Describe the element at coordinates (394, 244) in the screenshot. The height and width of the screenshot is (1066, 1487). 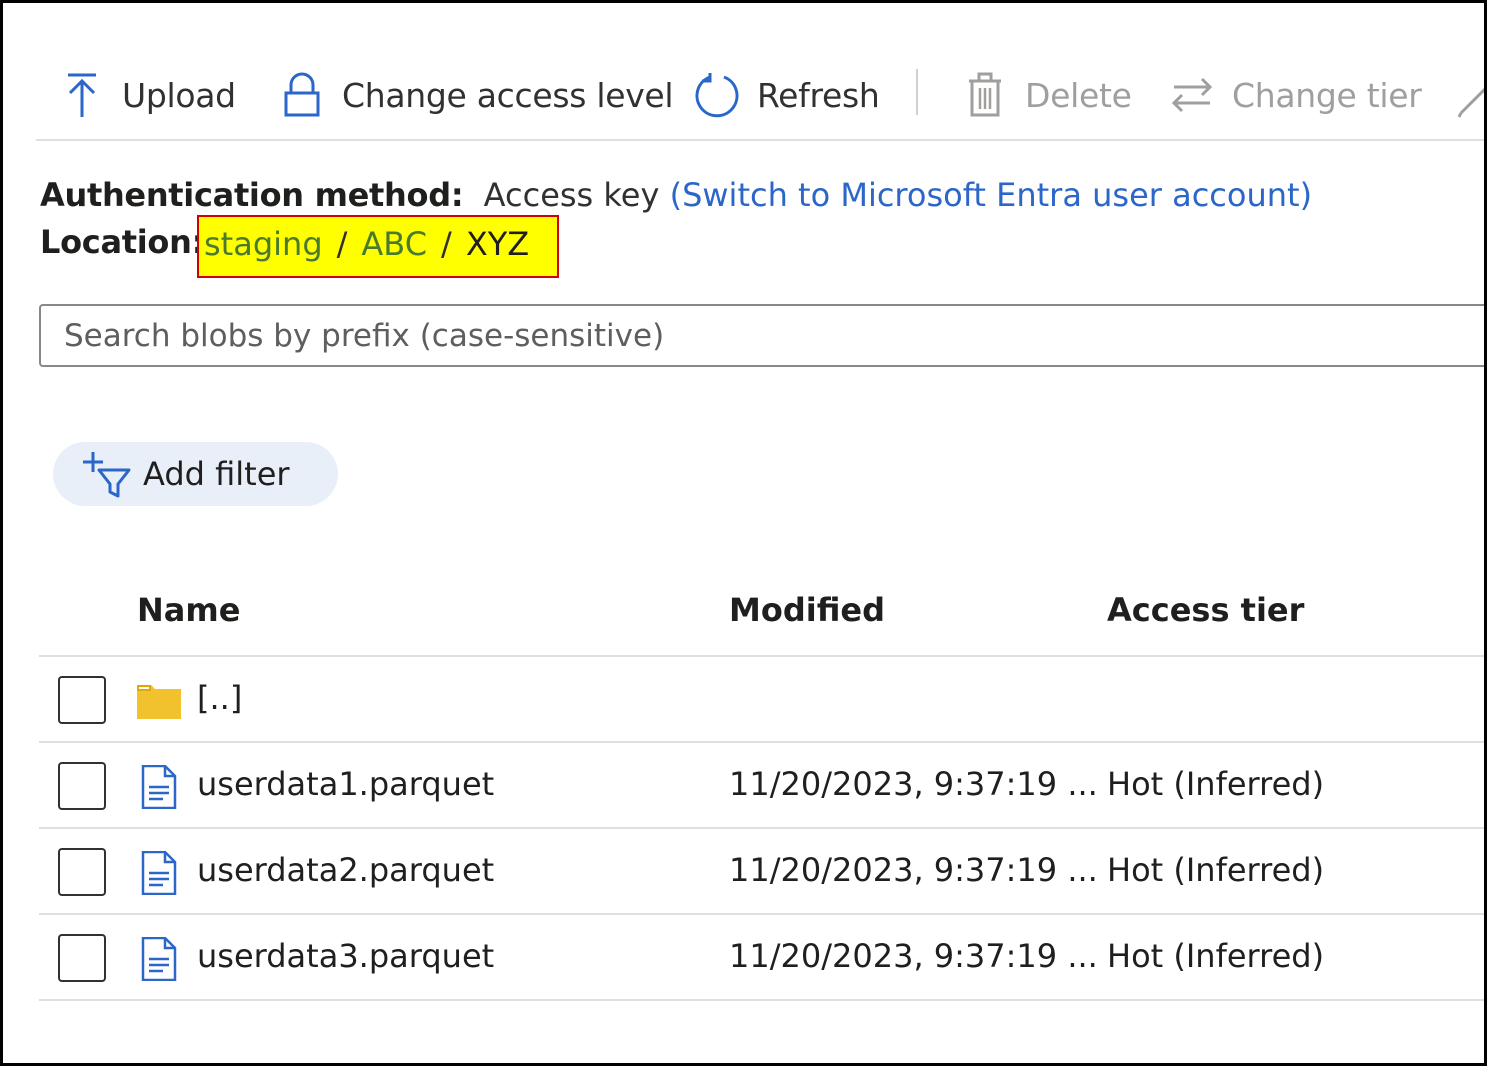
I see `breadcrumb-abc: ABC` at that location.